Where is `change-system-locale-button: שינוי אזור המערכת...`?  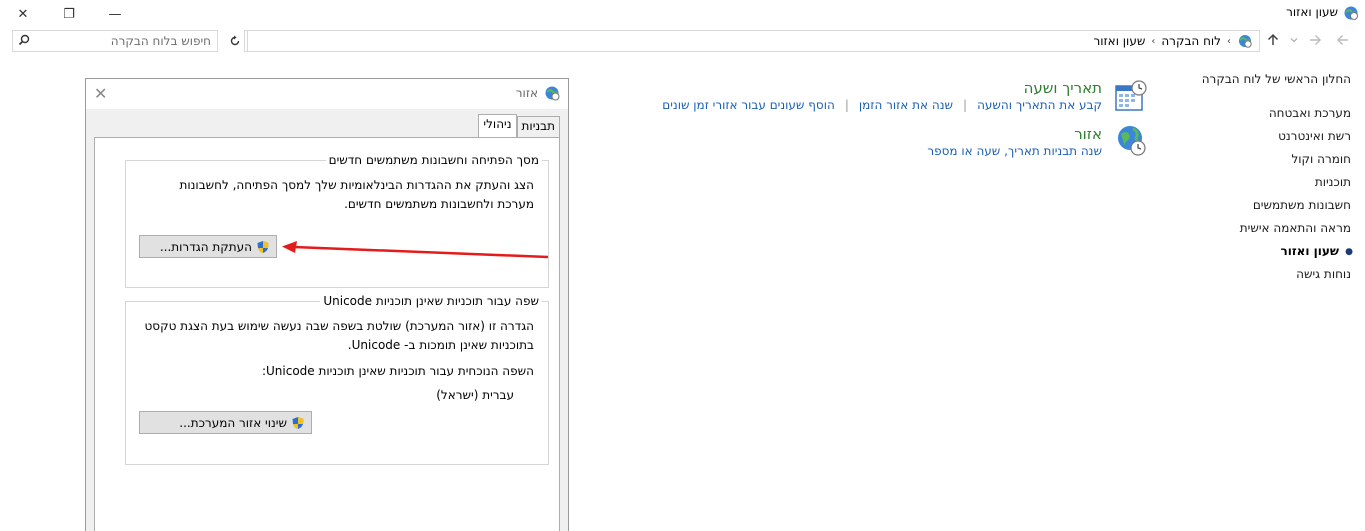 change-system-locale-button: שינוי אזור המערכת... is located at coordinates (225, 422).